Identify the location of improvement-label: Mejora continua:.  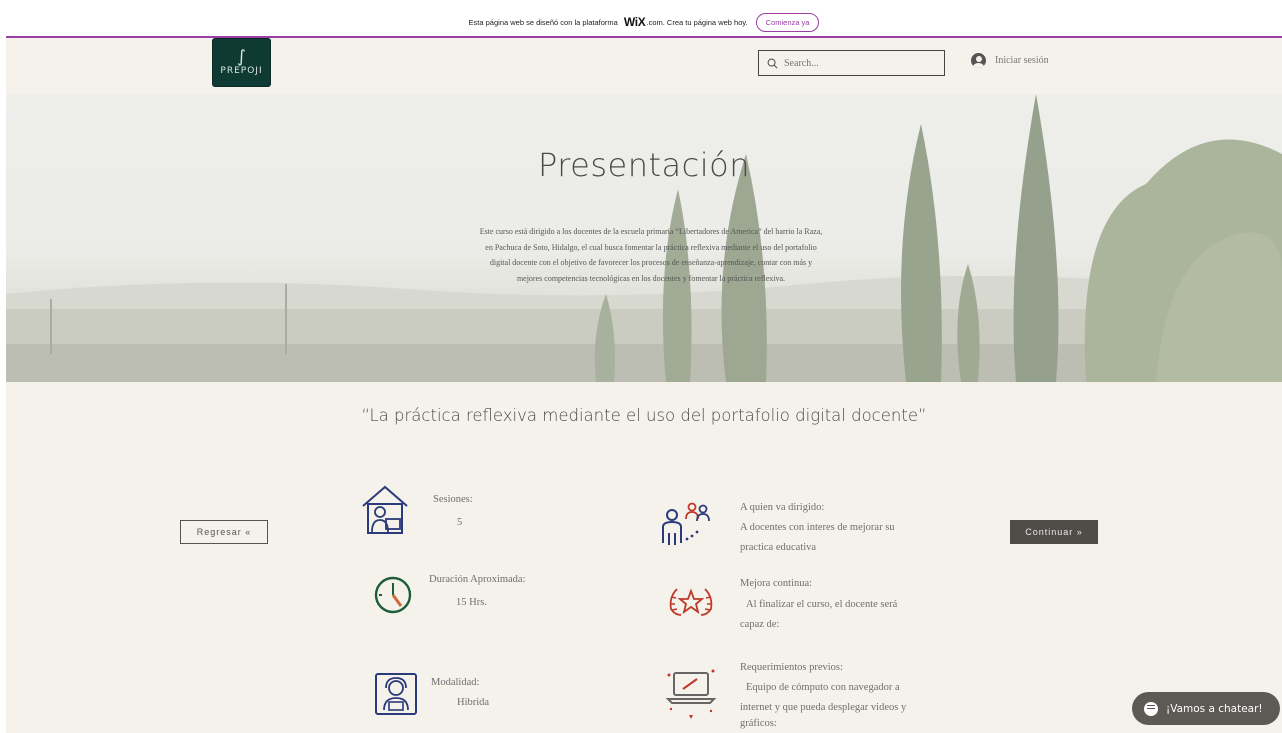
(776, 583).